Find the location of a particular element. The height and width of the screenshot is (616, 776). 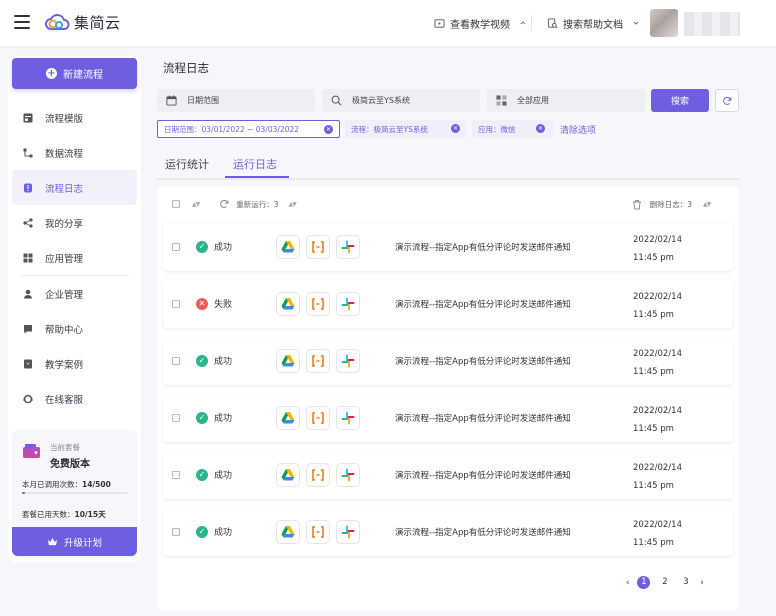

sidebar-item-enterprise: 企业管理 is located at coordinates (74, 293).